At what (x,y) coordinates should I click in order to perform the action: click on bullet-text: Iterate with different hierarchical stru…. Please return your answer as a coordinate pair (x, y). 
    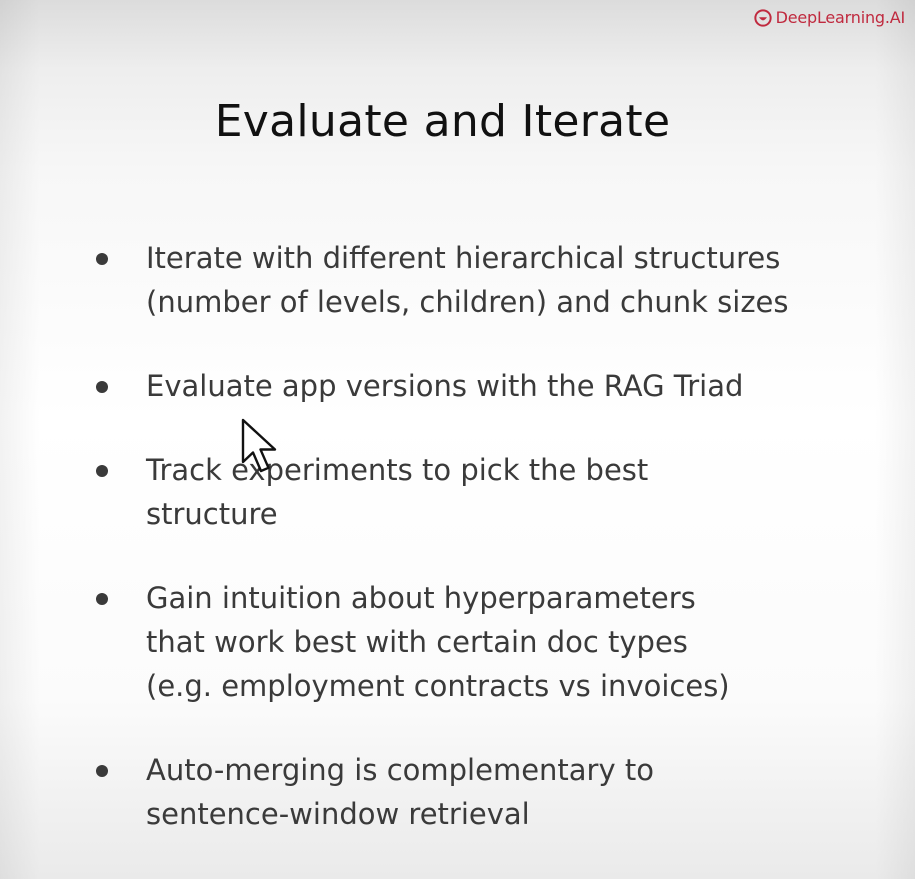
    Looking at the image, I should click on (467, 280).